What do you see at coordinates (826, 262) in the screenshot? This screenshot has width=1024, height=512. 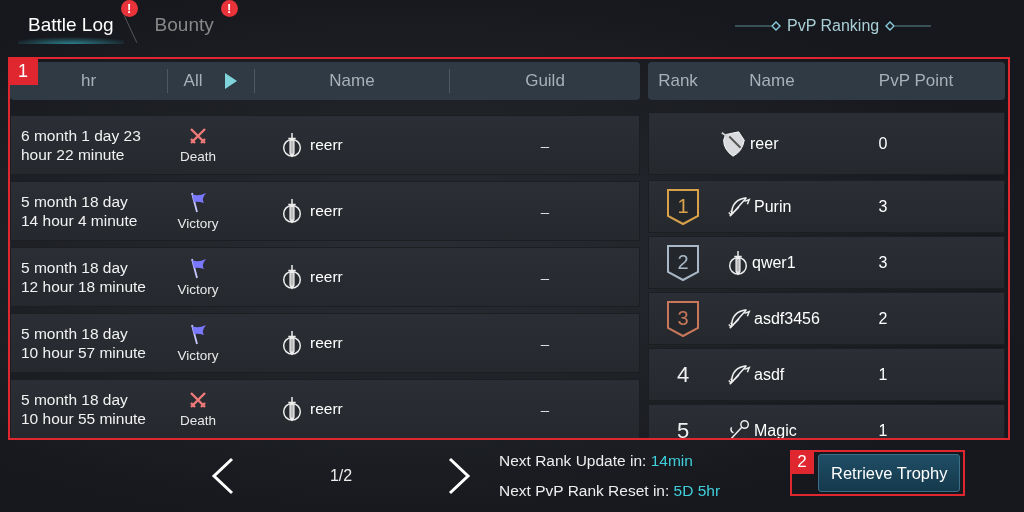 I see `ranking-row: 2 qwer1 3` at bounding box center [826, 262].